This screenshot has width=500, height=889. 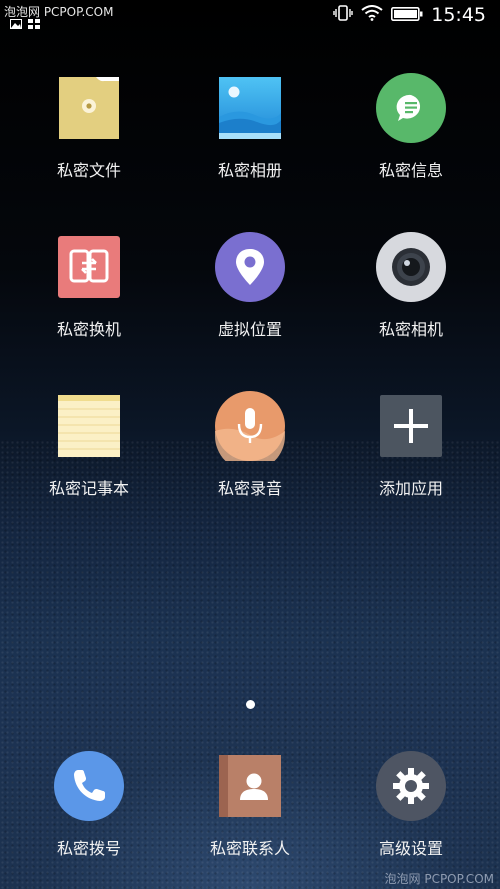 I want to click on page-indicator-dot, so click(x=250, y=704).